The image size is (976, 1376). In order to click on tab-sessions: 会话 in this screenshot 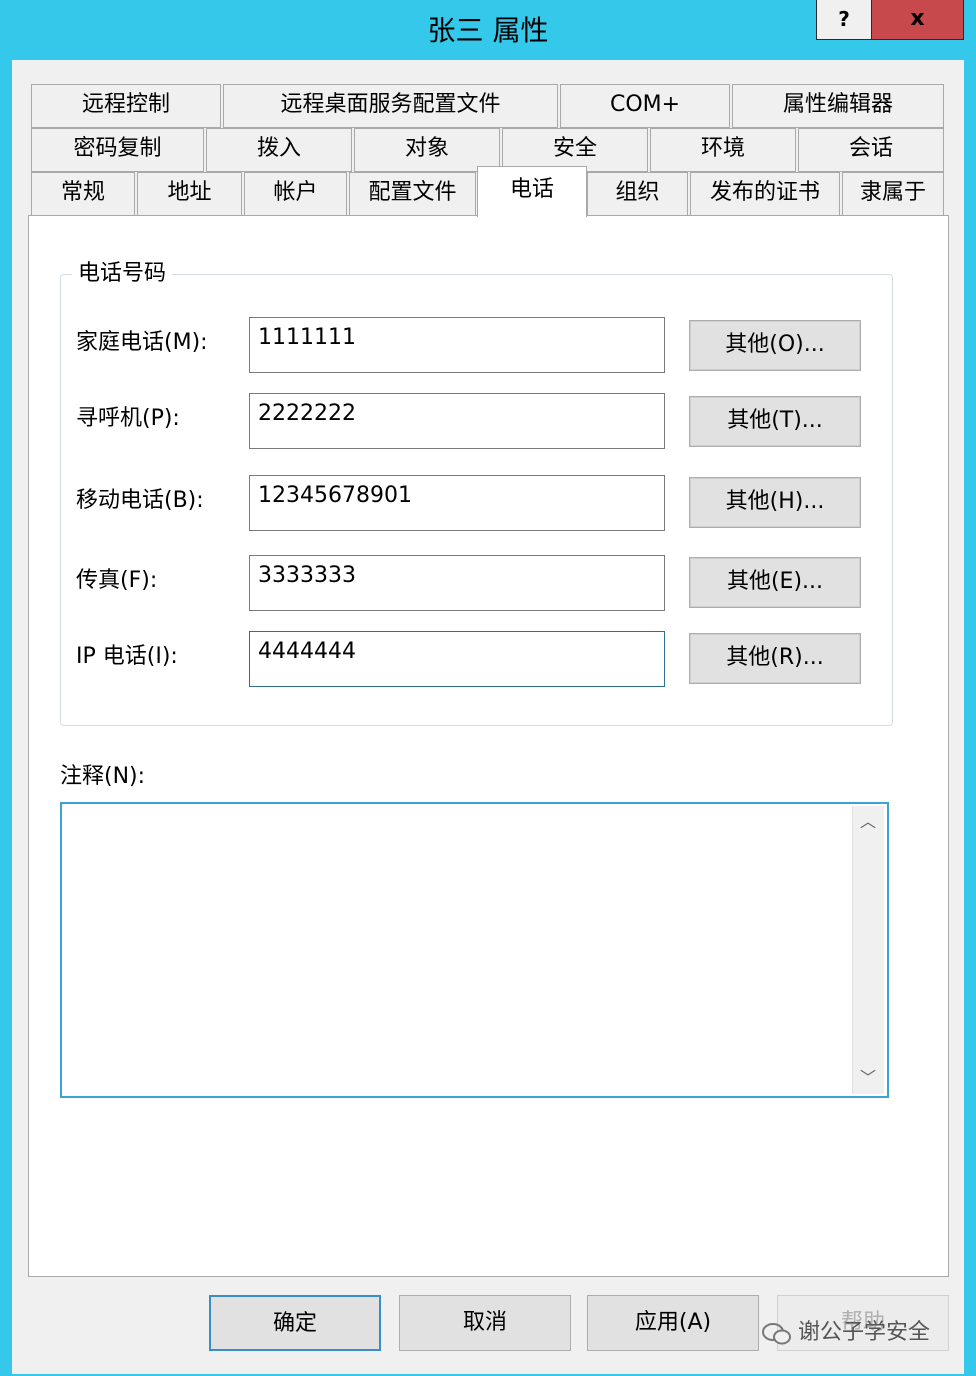, I will do `click(871, 150)`.